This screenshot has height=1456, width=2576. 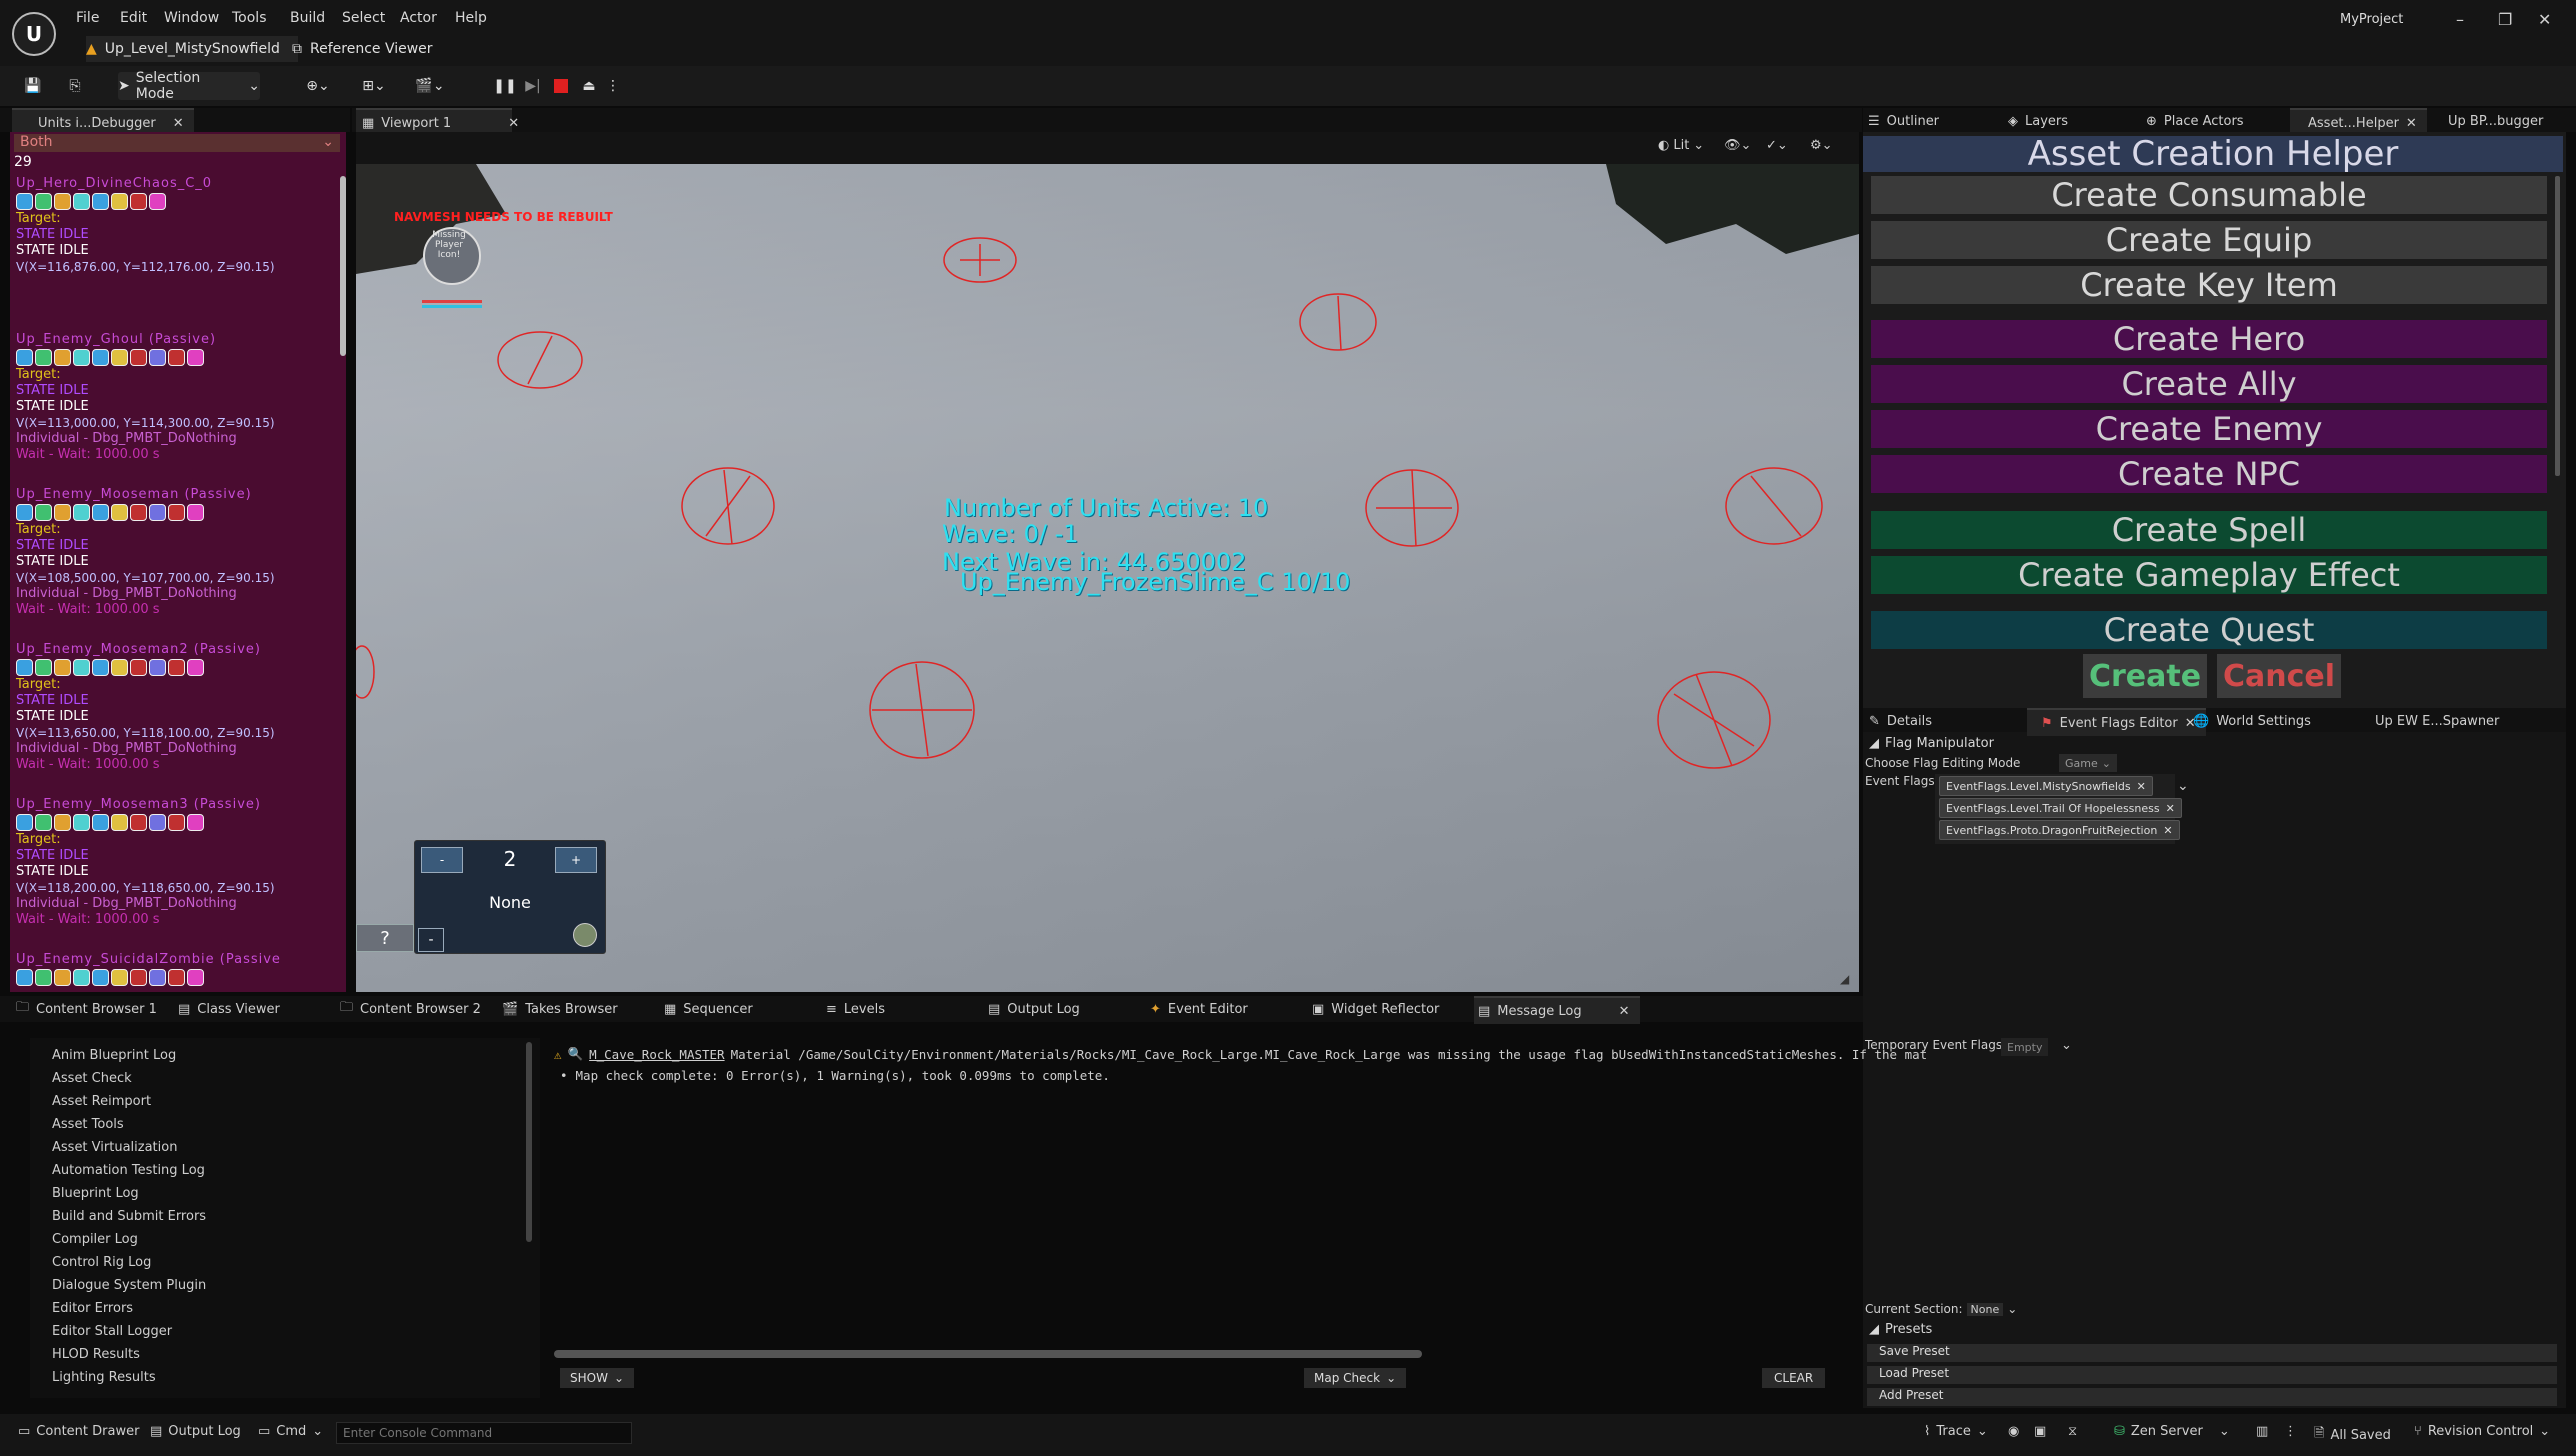 What do you see at coordinates (410, 1009) in the screenshot?
I see `content-browser-2-tab: 🗀 Content Browser 2` at bounding box center [410, 1009].